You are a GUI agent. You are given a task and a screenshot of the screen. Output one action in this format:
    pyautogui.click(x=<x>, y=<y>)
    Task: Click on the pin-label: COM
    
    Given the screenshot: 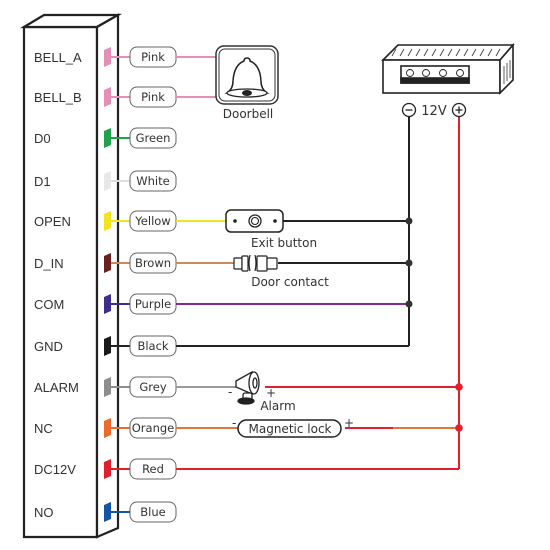 What is the action you would take?
    pyautogui.click(x=49, y=304)
    